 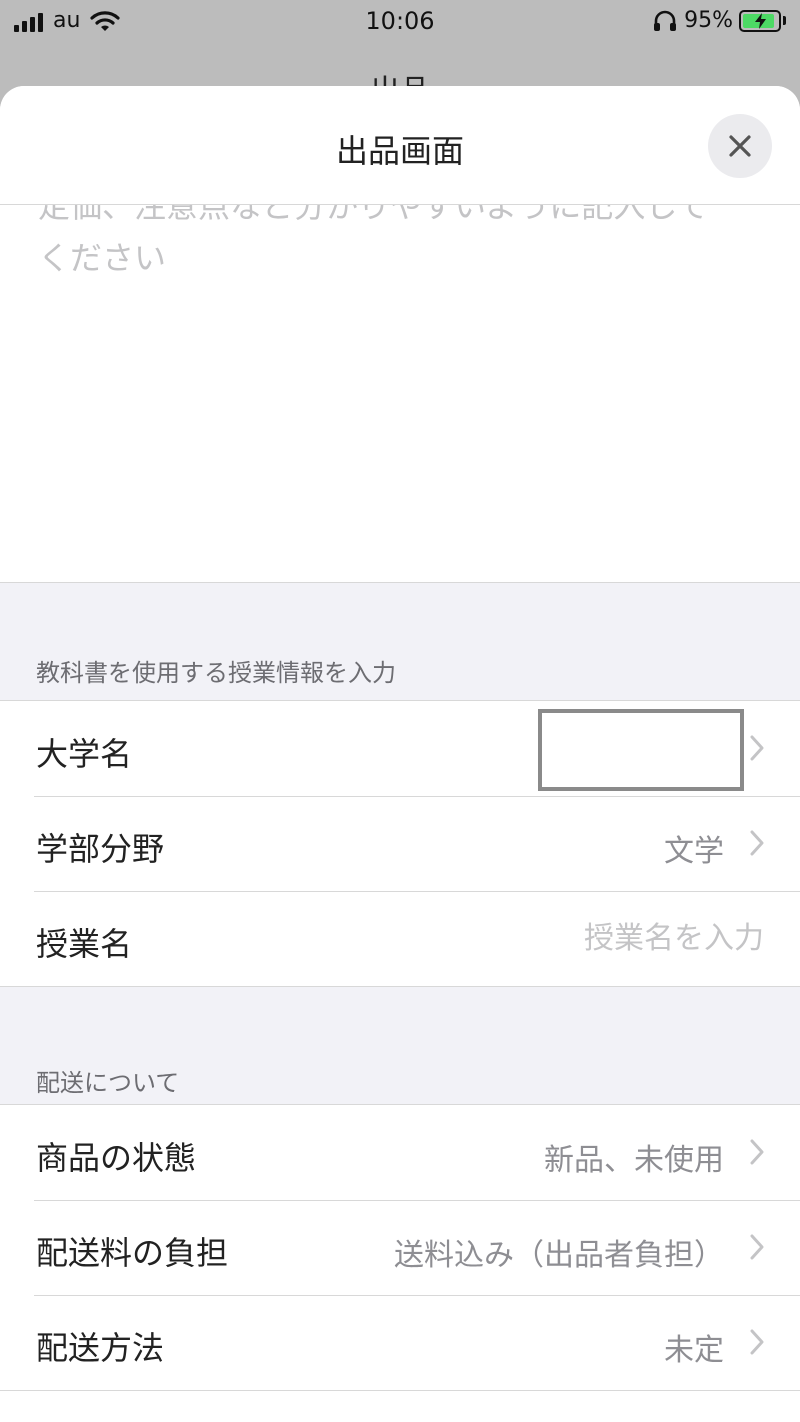 What do you see at coordinates (216, 673) in the screenshot?
I see `class-section-label: 教科書を使用する授業情報を入力` at bounding box center [216, 673].